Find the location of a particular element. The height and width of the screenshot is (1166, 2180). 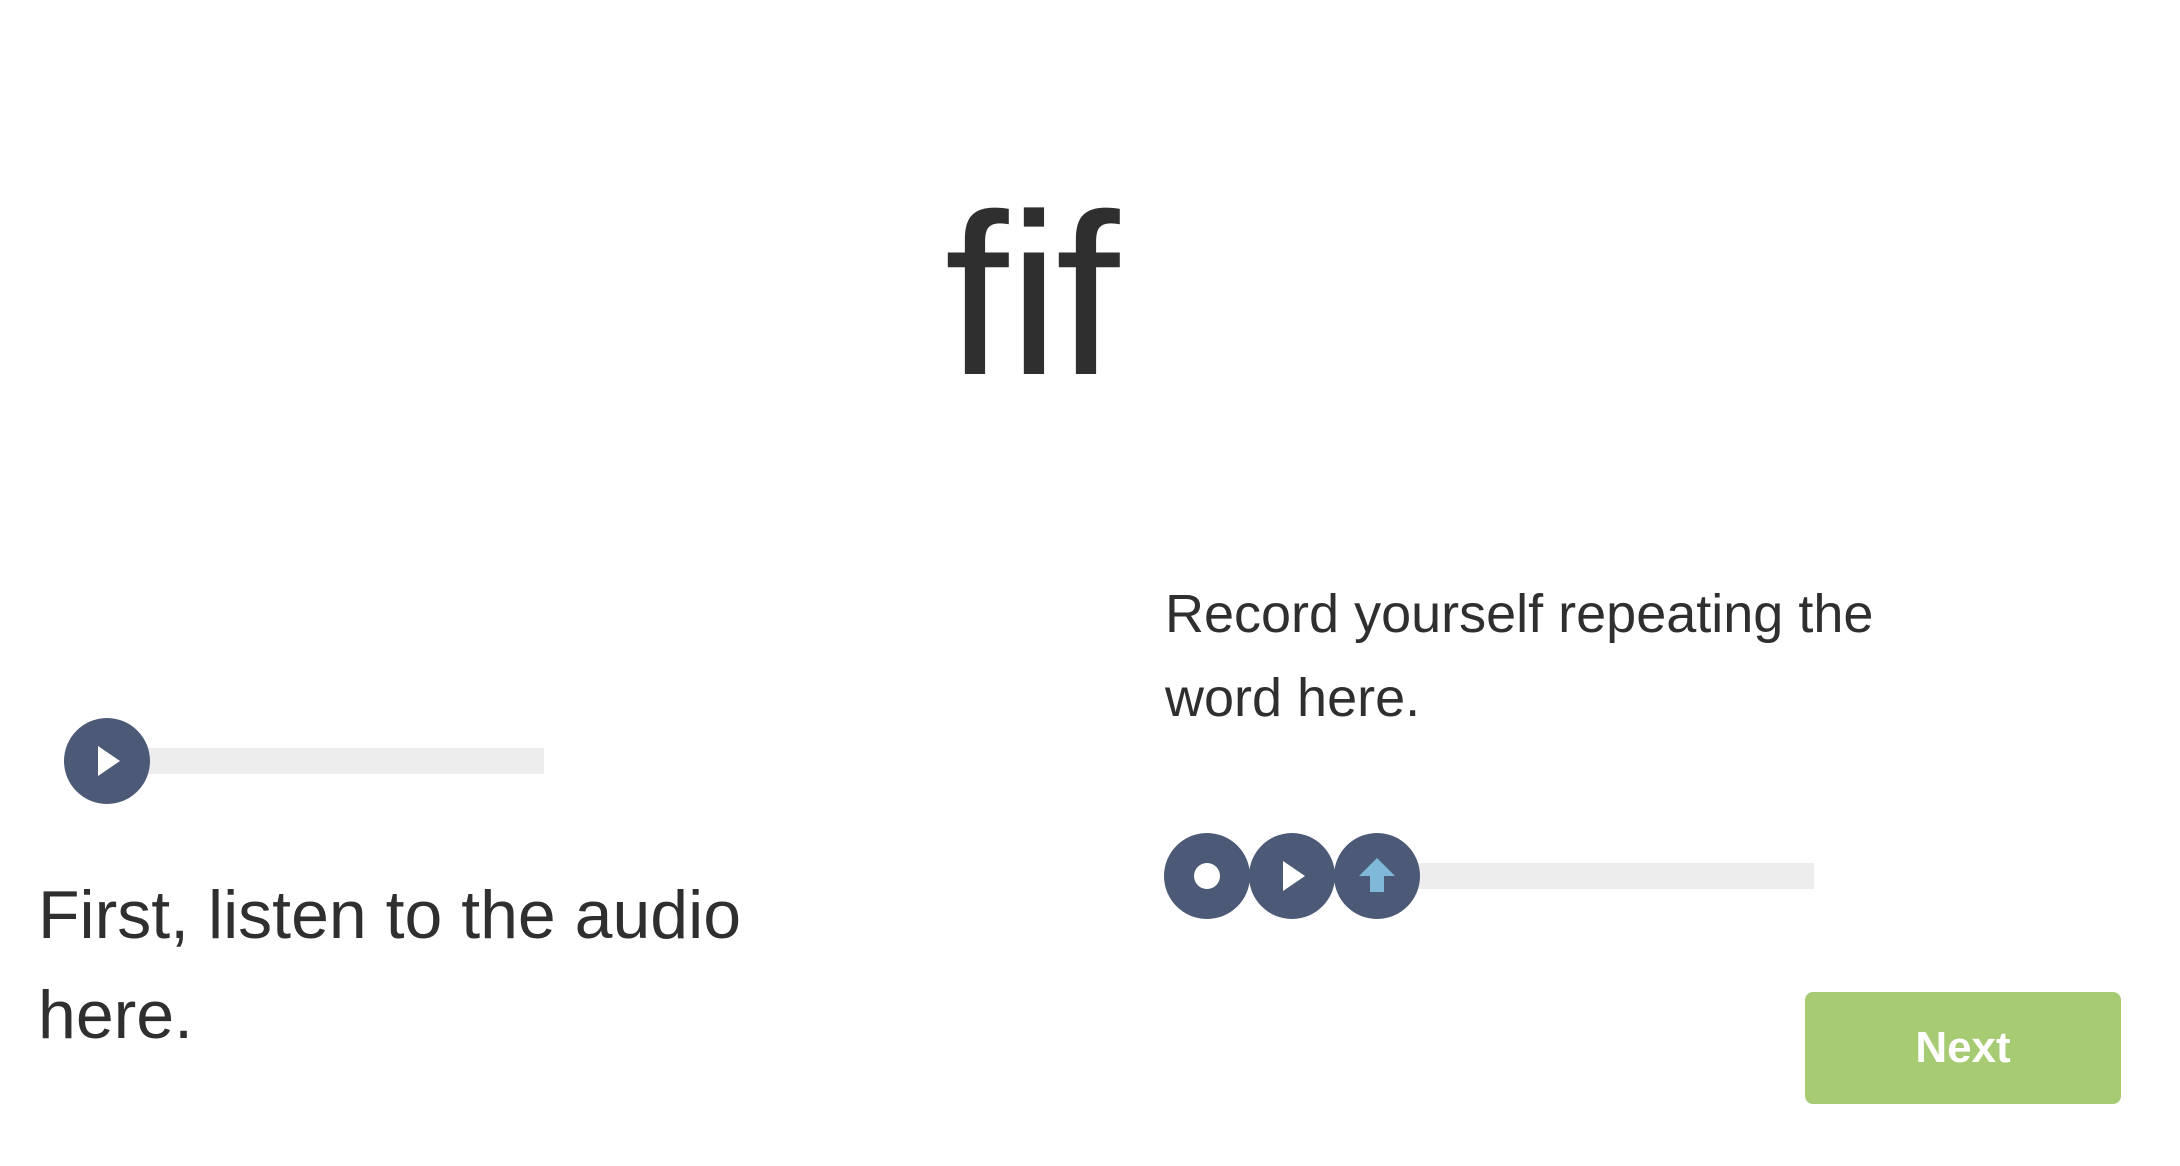

upload-arrow-icon is located at coordinates (1377, 875).